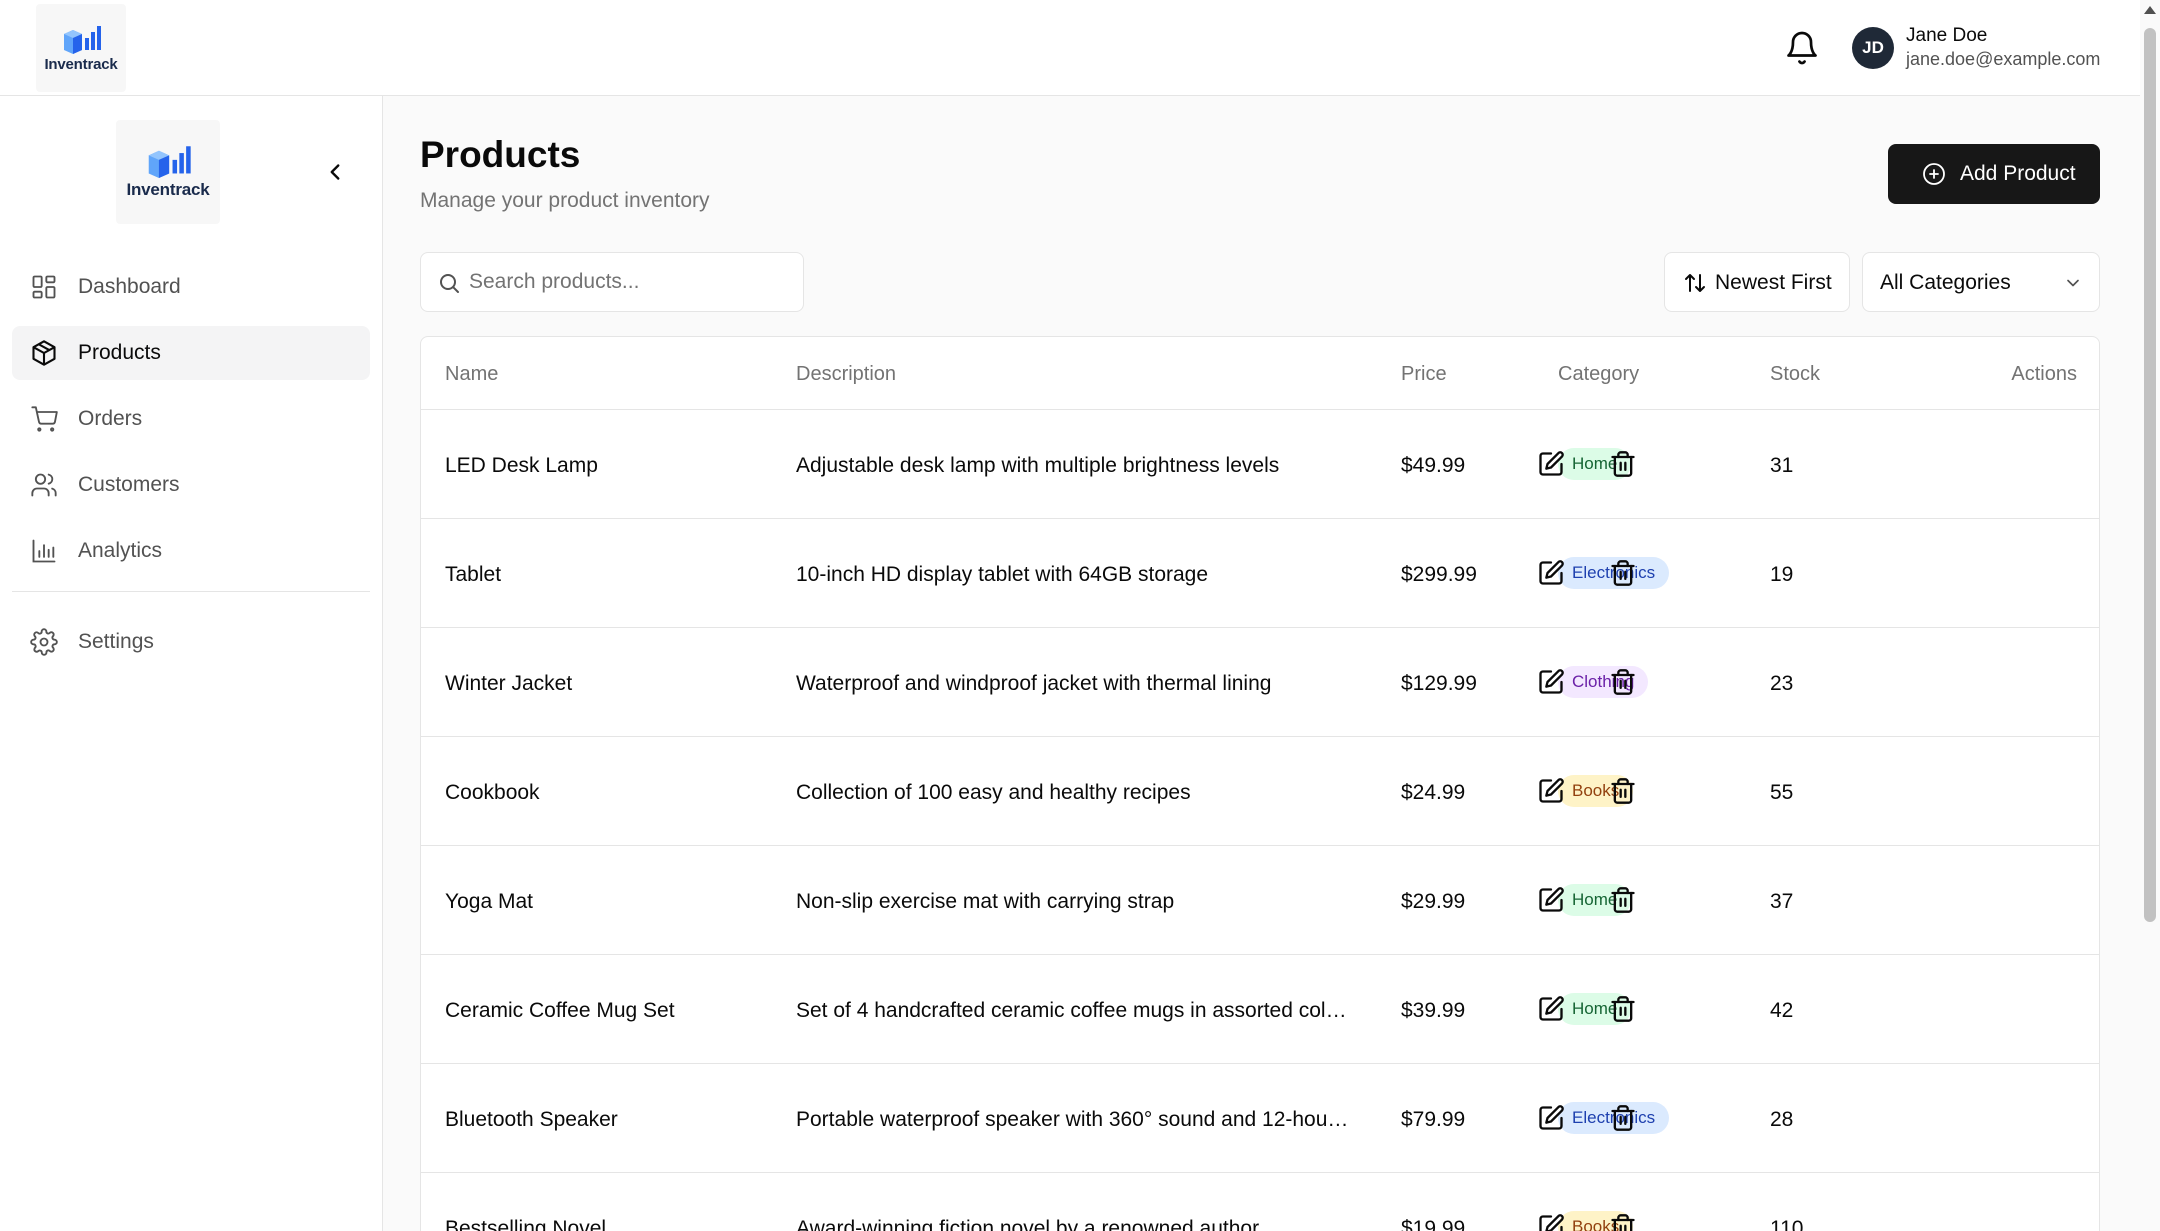 Image resolution: width=2160 pixels, height=1231 pixels. I want to click on product-stock: 19, so click(1782, 574).